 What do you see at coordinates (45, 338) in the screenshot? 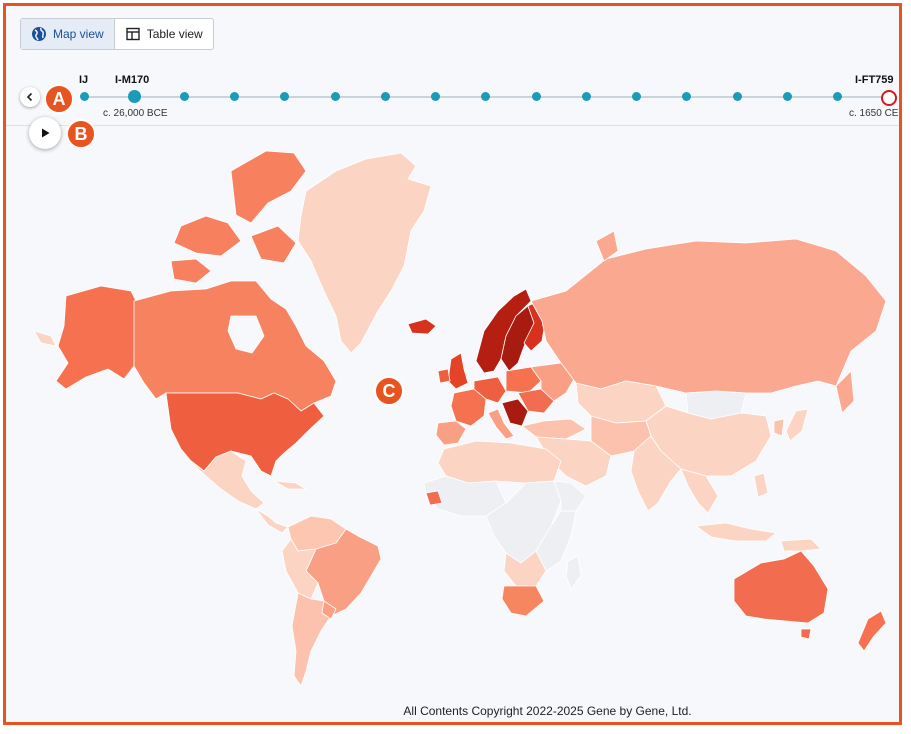
I see `map-region-aleutians` at bounding box center [45, 338].